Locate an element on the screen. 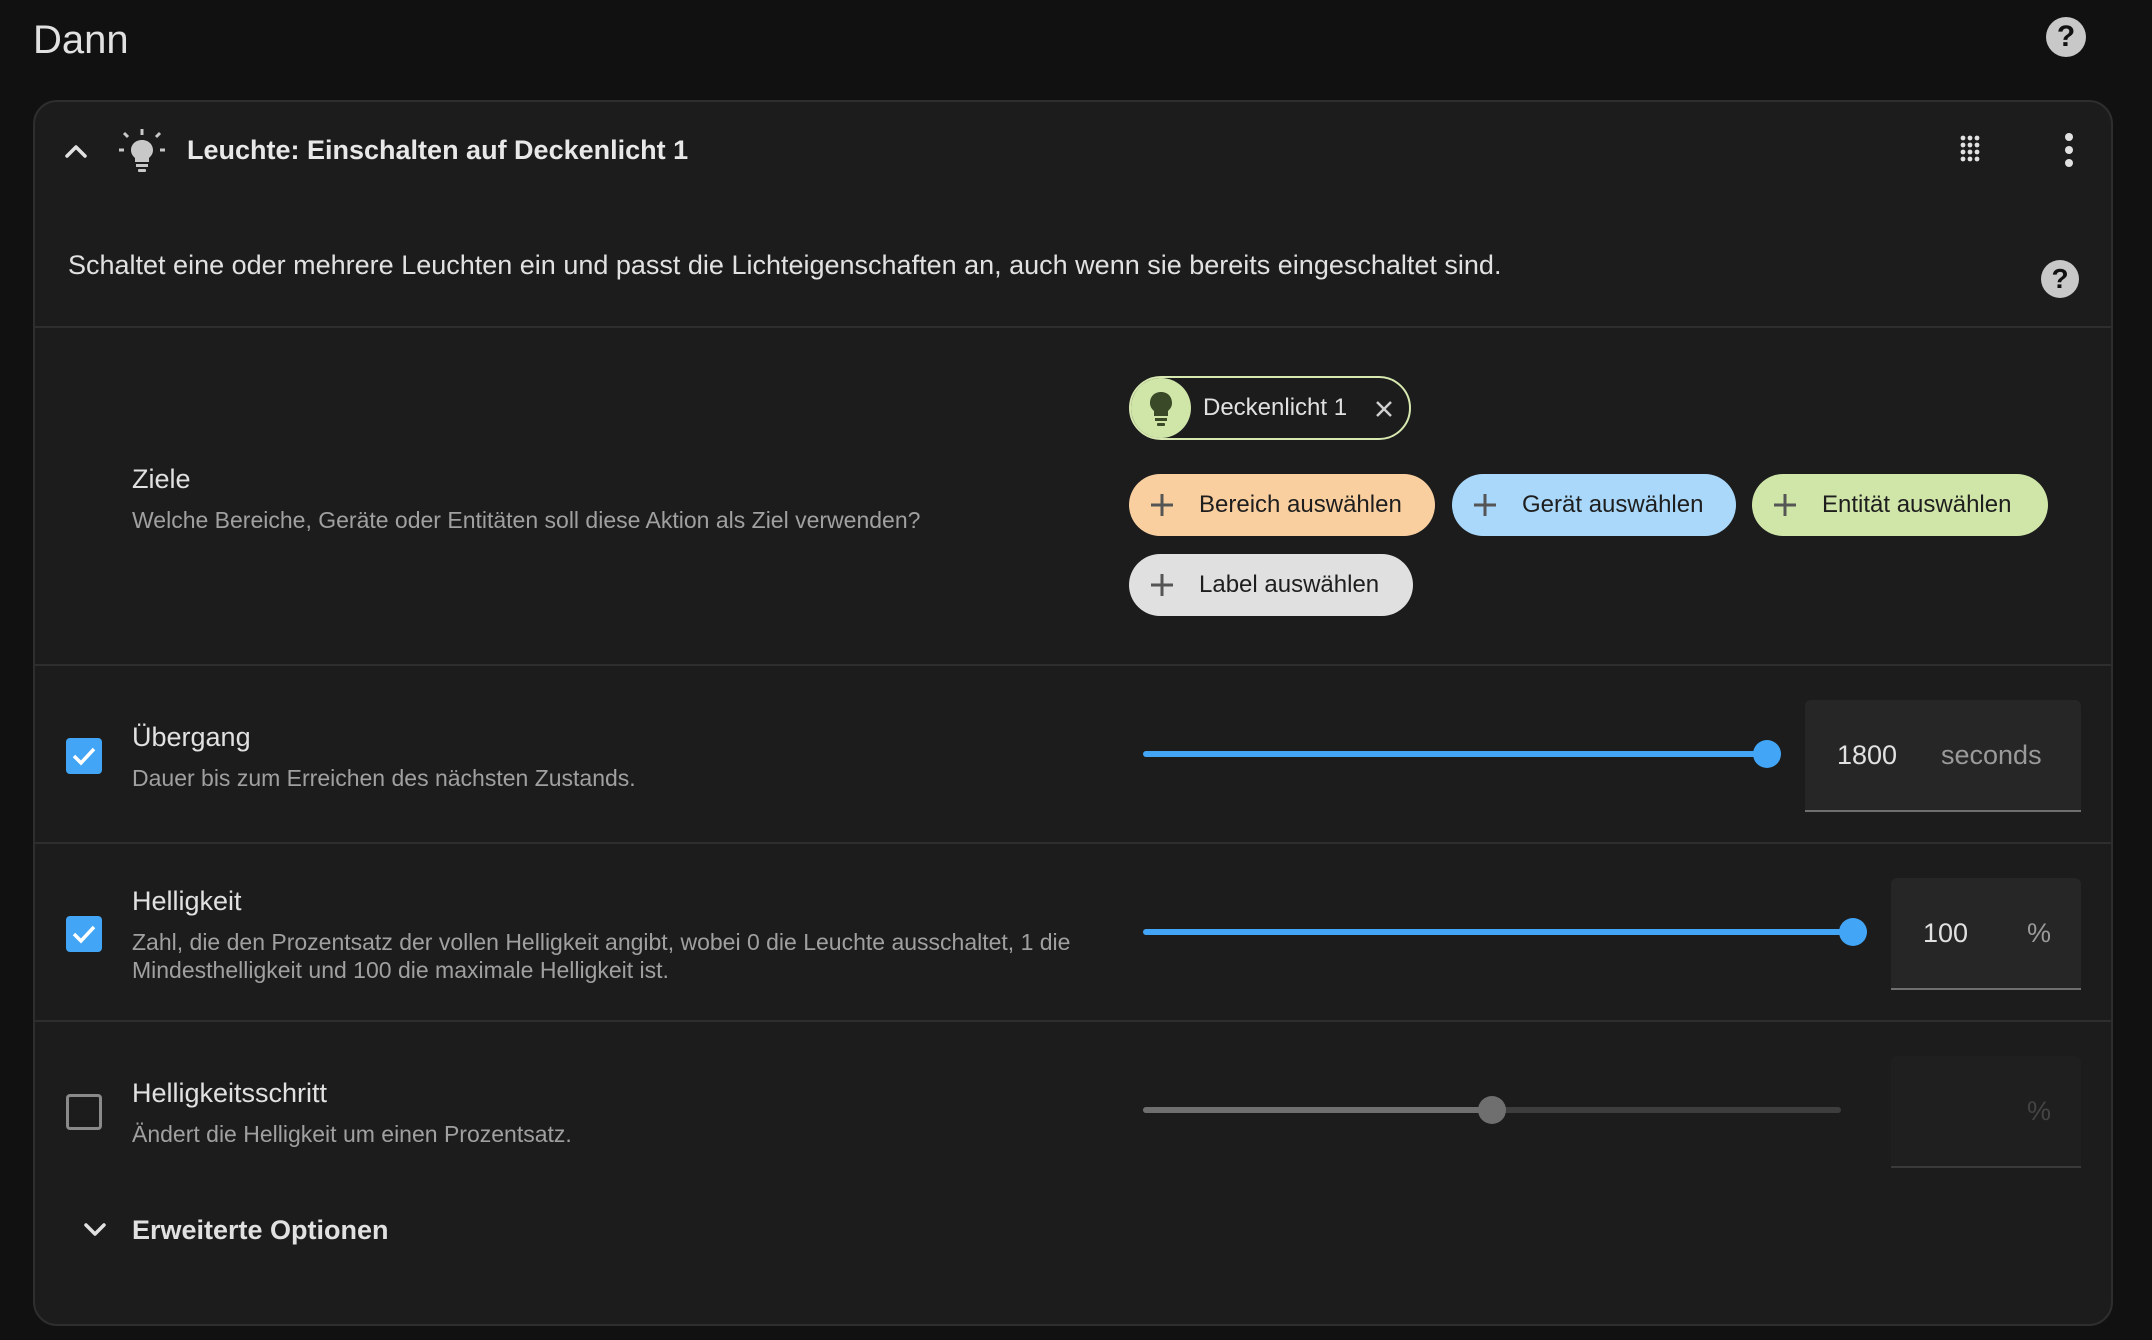  entity-avatar is located at coordinates (1161, 408).